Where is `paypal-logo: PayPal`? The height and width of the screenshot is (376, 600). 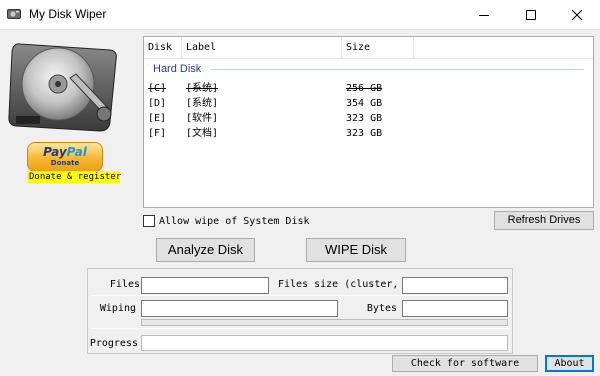
paypal-logo: PayPal is located at coordinates (65, 152).